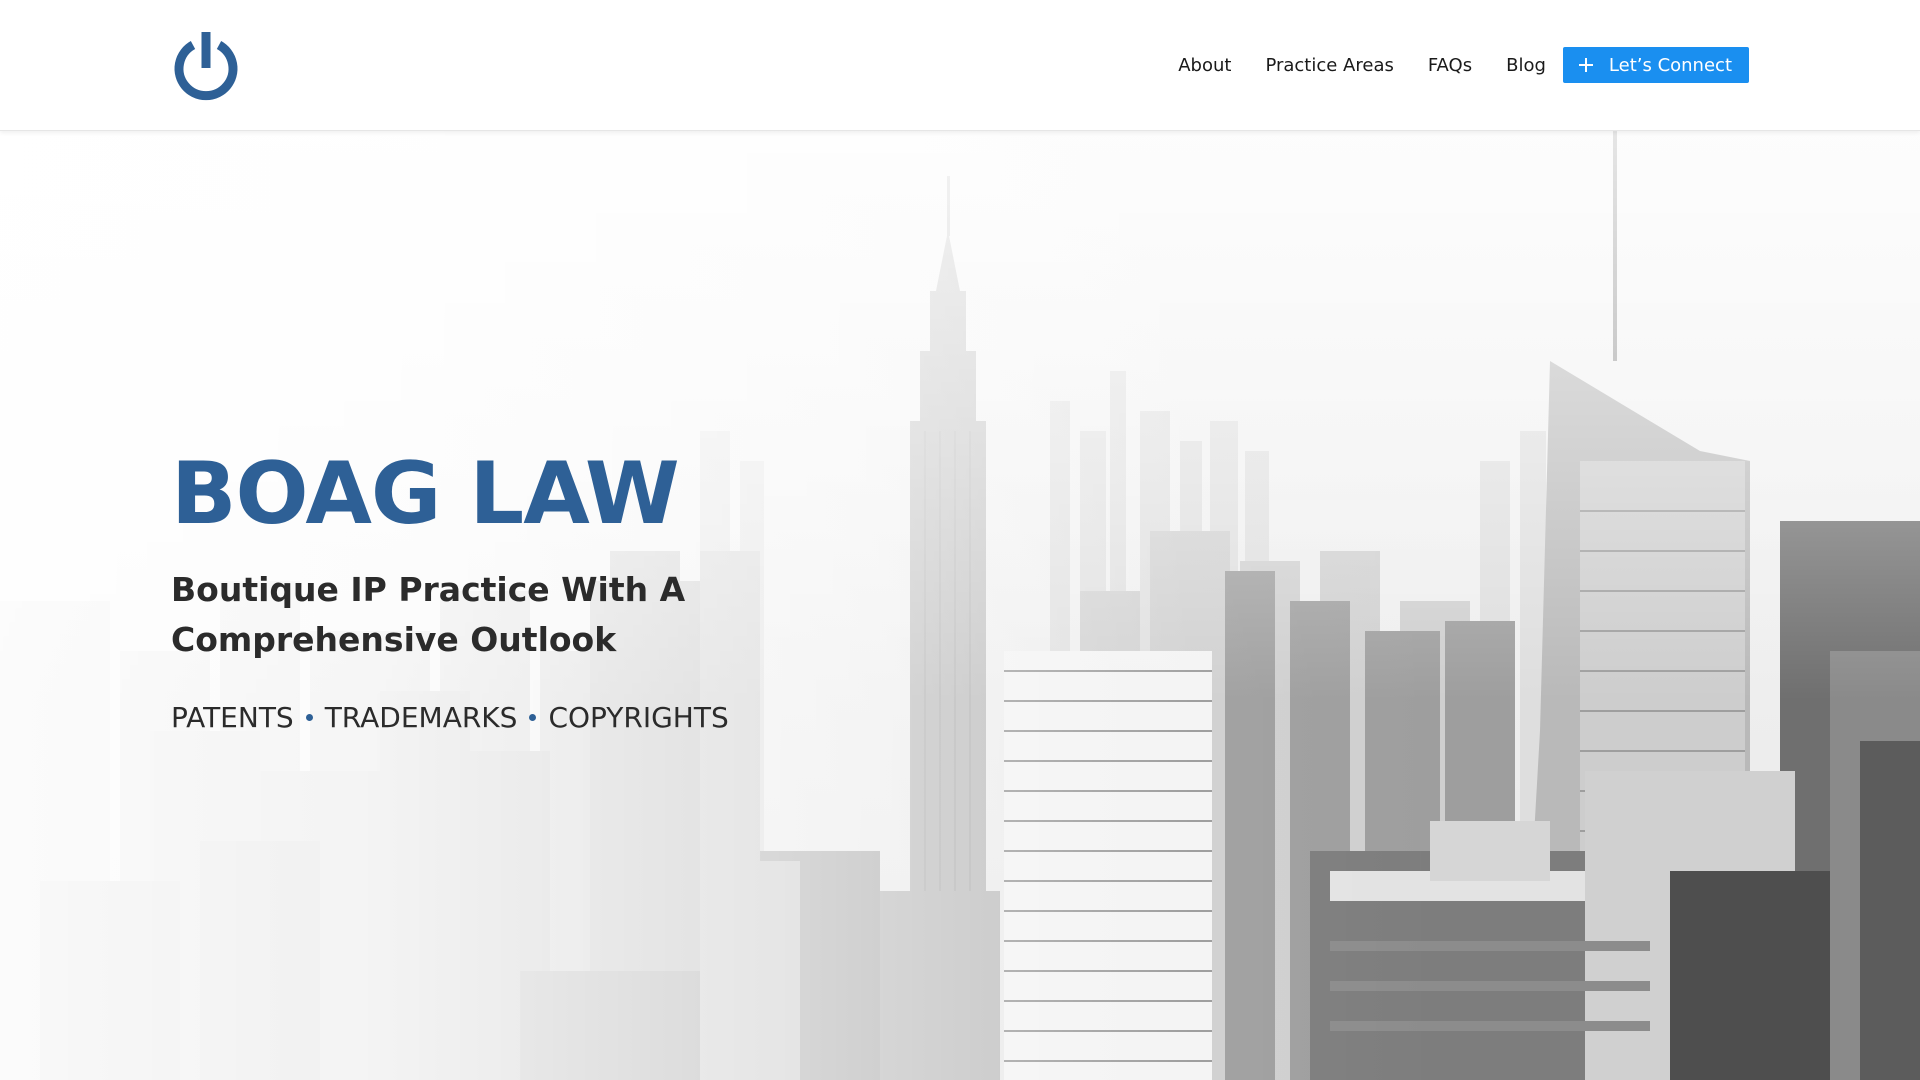 Image resolution: width=1920 pixels, height=1080 pixels. Describe the element at coordinates (638, 717) in the screenshot. I see `service-copyrights: COPYRIGHTS` at that location.